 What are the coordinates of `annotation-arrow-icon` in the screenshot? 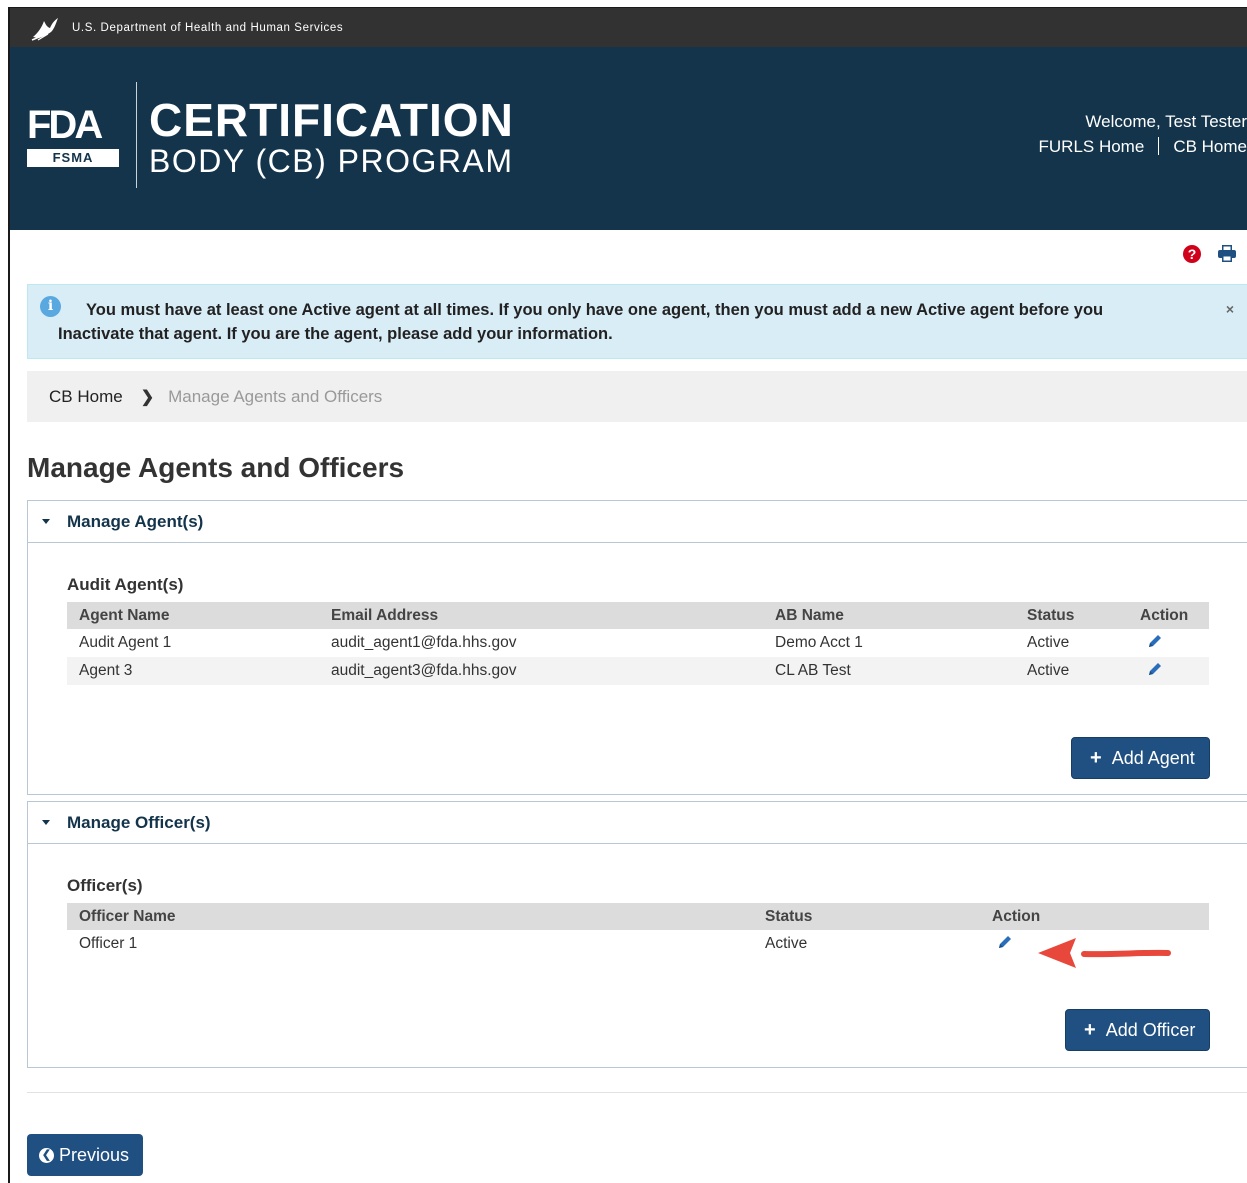 It's located at (1104, 953).